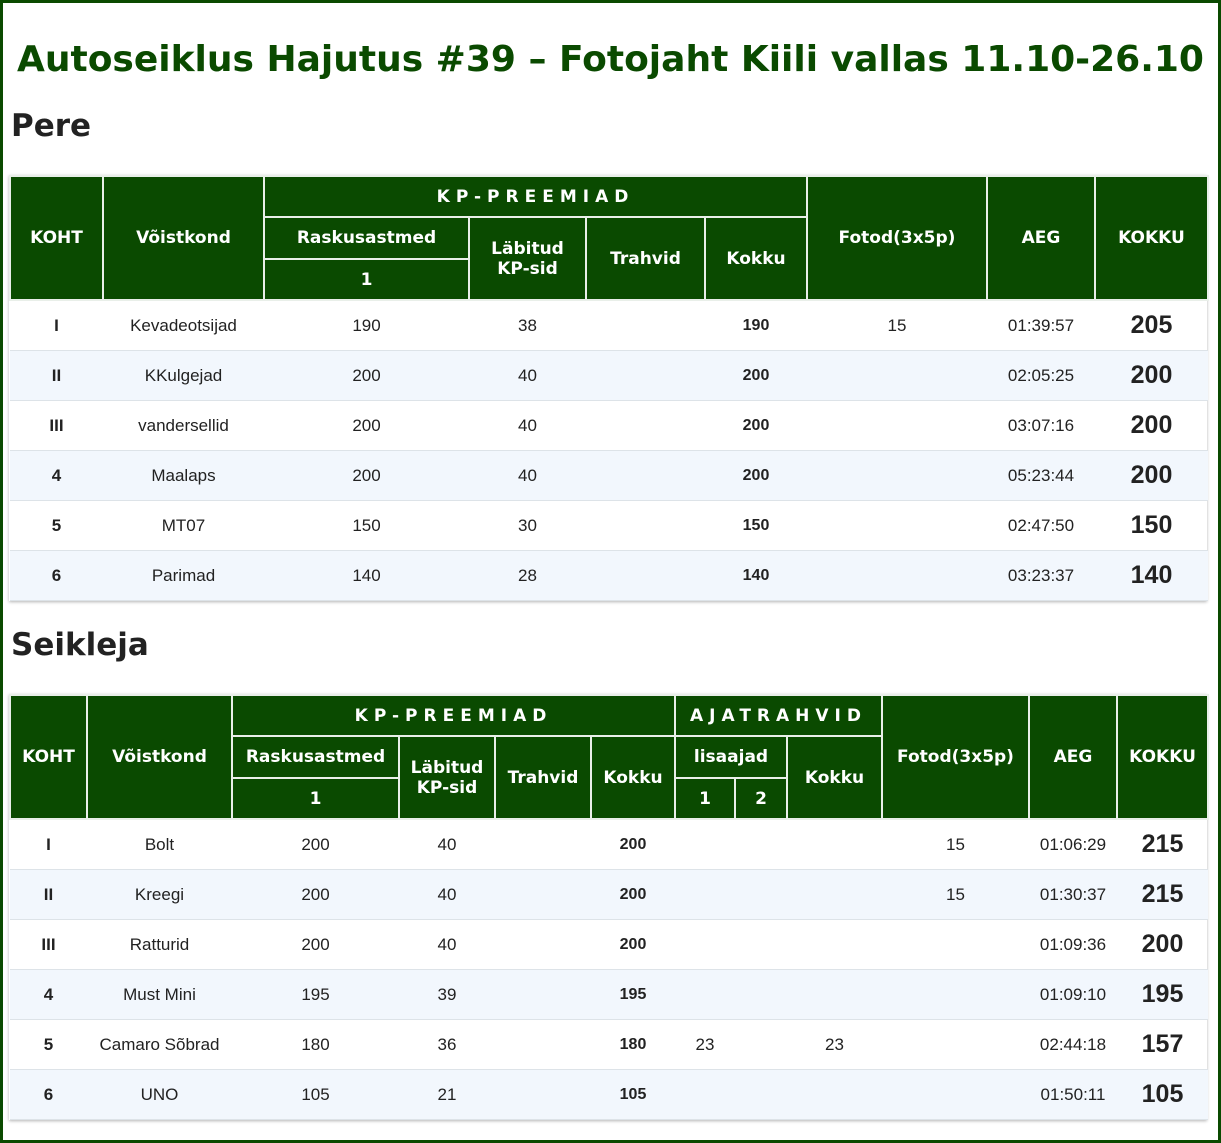  I want to click on cell-kokku: 105, so click(633, 1094).